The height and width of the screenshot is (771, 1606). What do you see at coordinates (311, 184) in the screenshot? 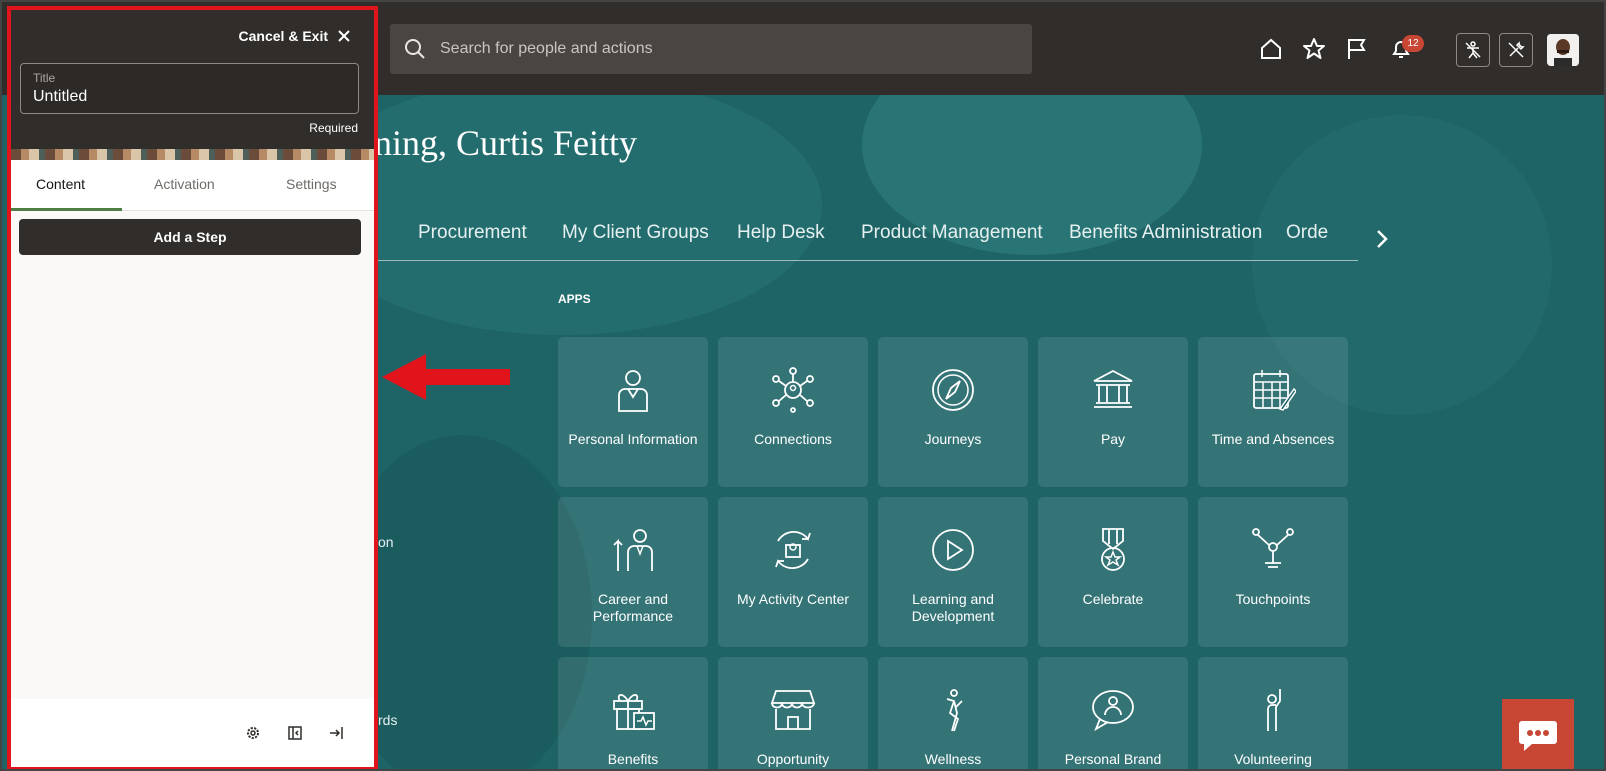
I see `tab-settings: Settings` at bounding box center [311, 184].